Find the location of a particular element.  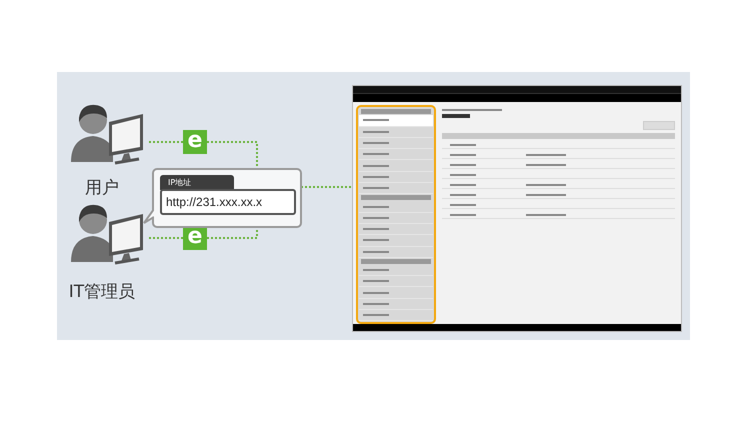

url-field: http://231.xxx.xx.x is located at coordinates (228, 202).